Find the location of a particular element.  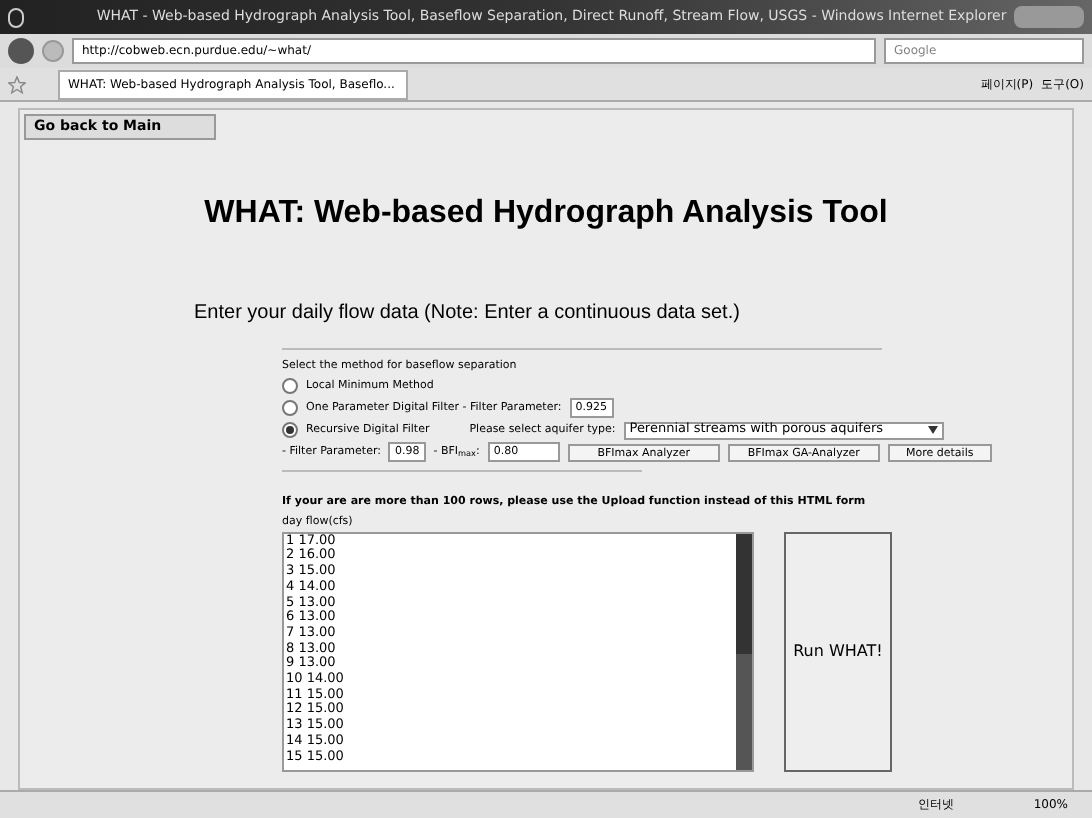

caret-icon is located at coordinates (932, 430).